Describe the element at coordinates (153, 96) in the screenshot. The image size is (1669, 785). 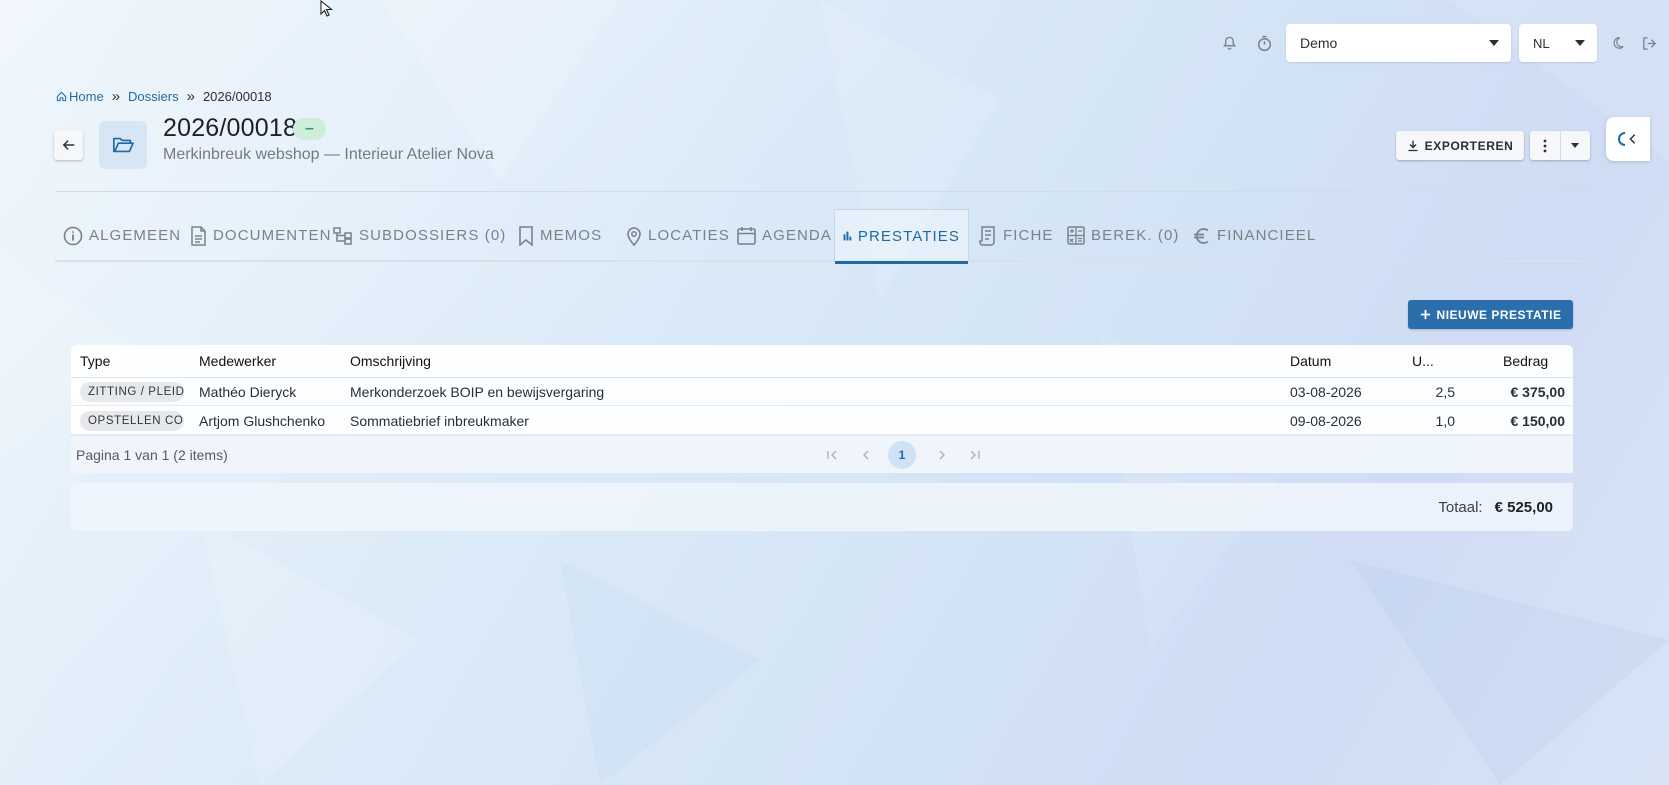
I see `breadcrumb-dossiers: Dossiers` at that location.